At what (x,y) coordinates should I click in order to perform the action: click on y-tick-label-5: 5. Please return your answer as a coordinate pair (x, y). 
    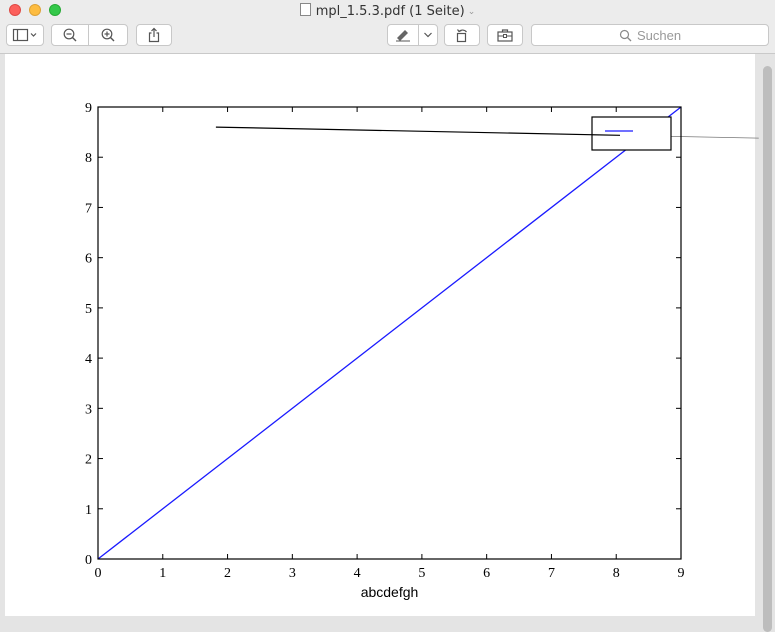
    Looking at the image, I should click on (88, 309).